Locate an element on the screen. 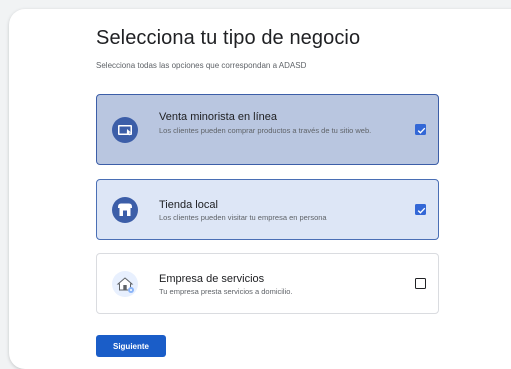 This screenshot has width=511, height=369. page-title: Selecciona tu tipo de negocio is located at coordinates (228, 38).